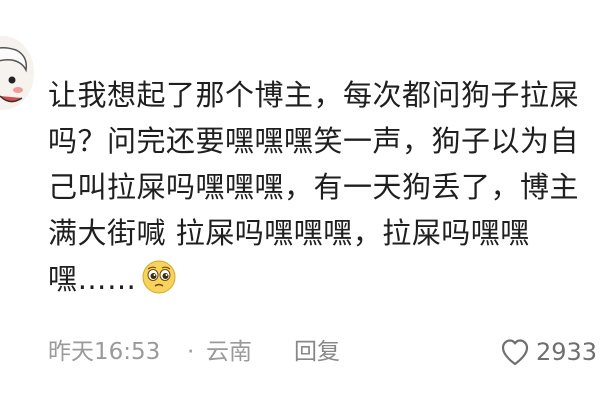  What do you see at coordinates (314, 187) in the screenshot?
I see `comment-line: 己叫拉屎吗嘿嘿嘿，有一天狗丢了，博主` at bounding box center [314, 187].